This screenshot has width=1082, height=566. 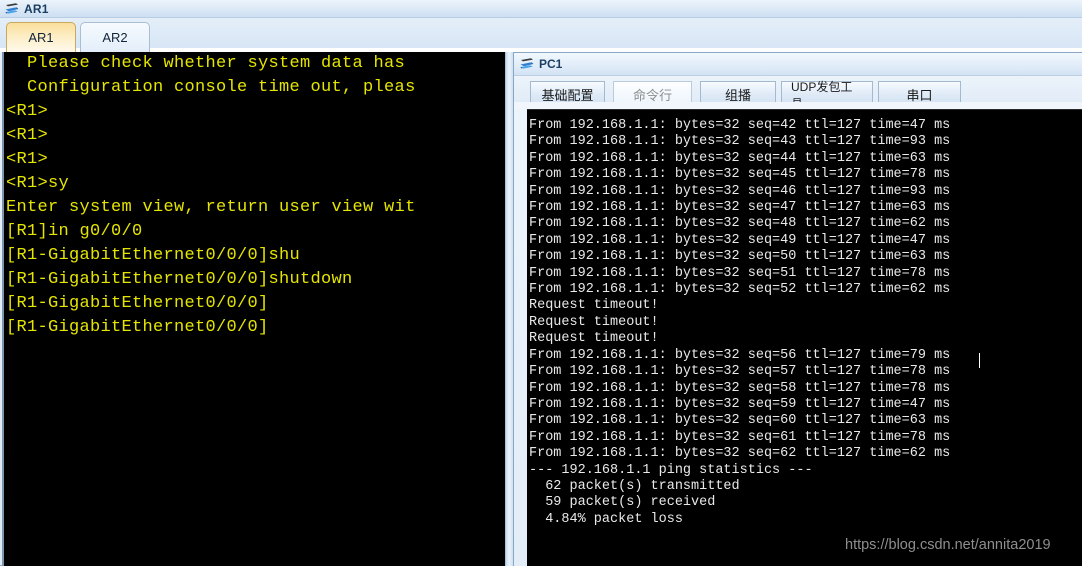 I want to click on pc1-stats-loss: 4.84% packet loss, so click(x=606, y=519).